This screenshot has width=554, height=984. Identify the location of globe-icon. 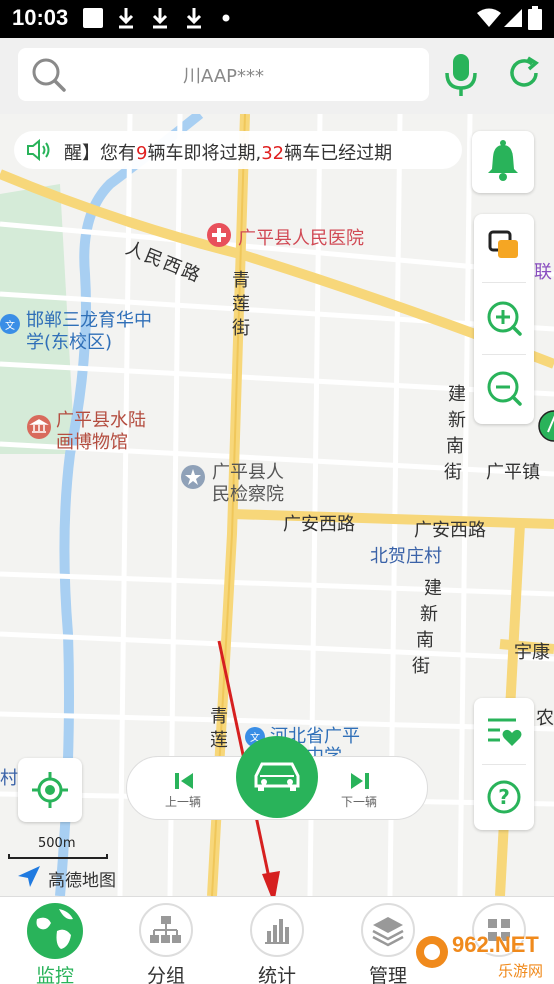
(55, 931).